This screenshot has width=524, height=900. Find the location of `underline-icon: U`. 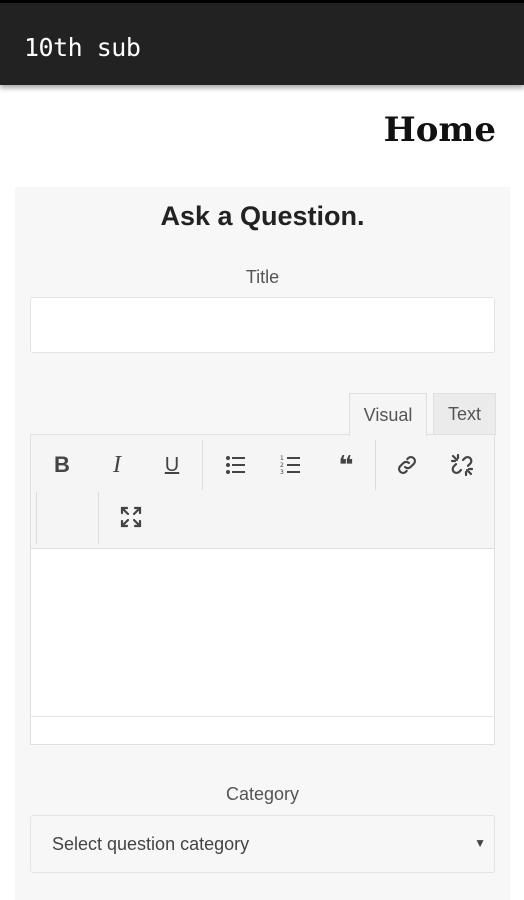

underline-icon: U is located at coordinates (172, 464).